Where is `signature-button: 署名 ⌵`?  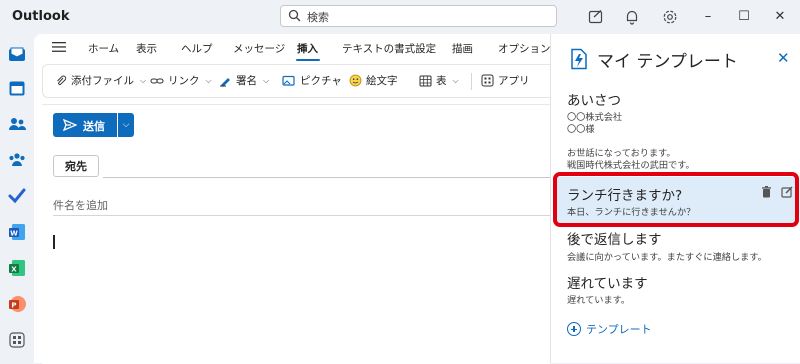 signature-button: 署名 ⌵ is located at coordinates (244, 80).